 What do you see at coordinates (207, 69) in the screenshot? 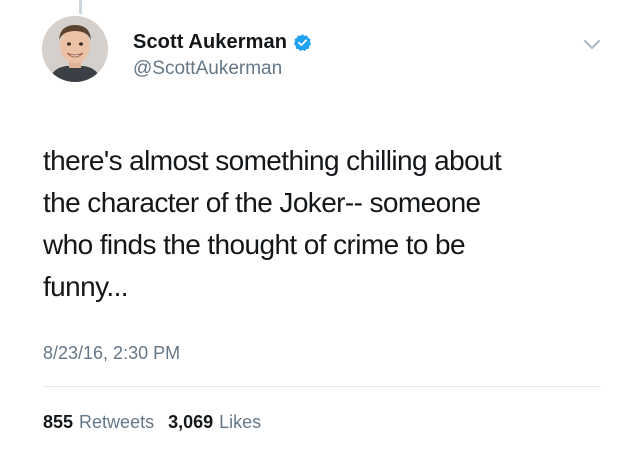
I see `author-handle: @ScottAukerman` at bounding box center [207, 69].